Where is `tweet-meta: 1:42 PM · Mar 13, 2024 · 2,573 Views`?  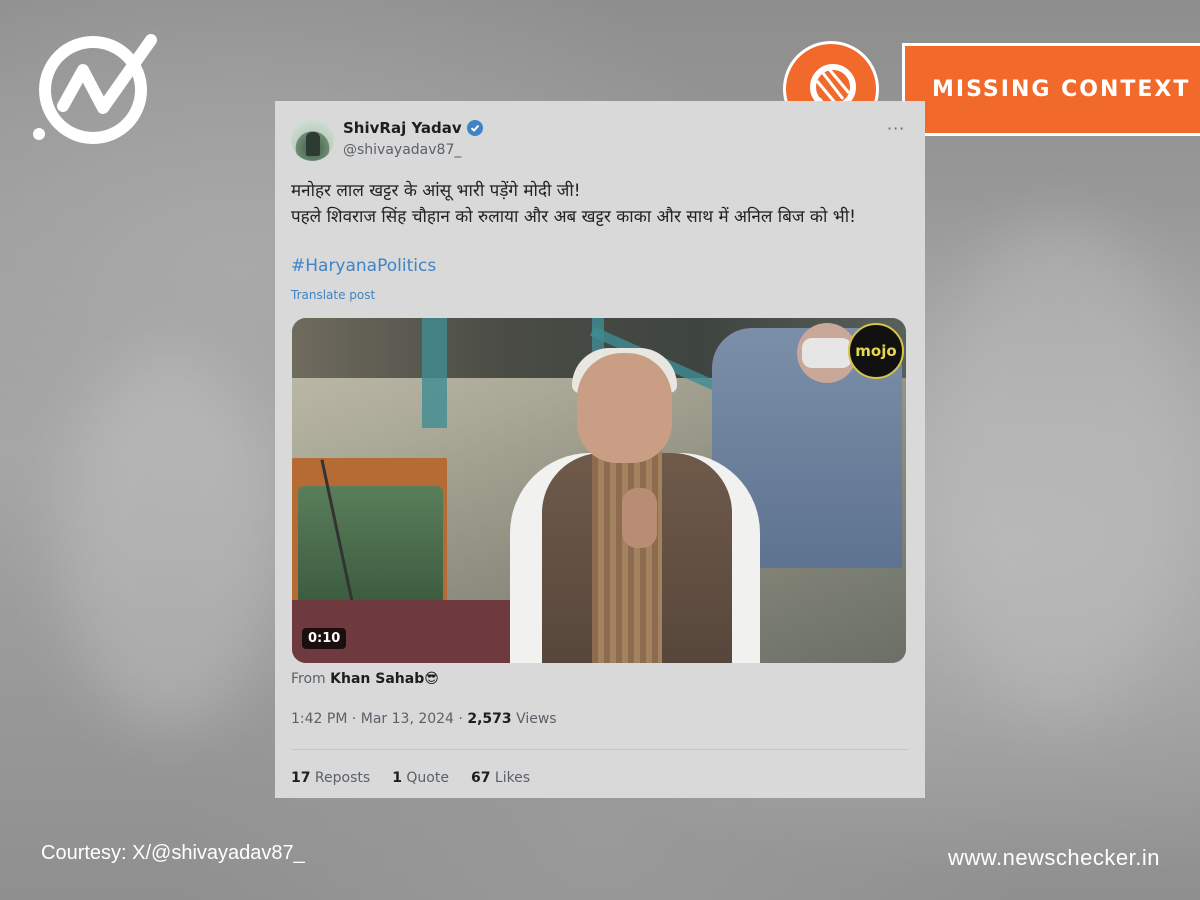
tweet-meta: 1:42 PM · Mar 13, 2024 · 2,573 Views is located at coordinates (424, 719).